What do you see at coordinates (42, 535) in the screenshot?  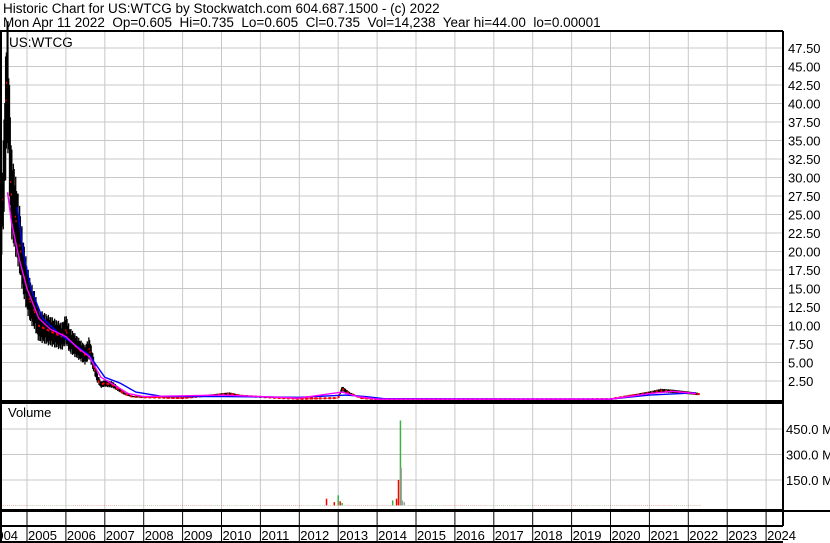 I see `year-label: 2005` at bounding box center [42, 535].